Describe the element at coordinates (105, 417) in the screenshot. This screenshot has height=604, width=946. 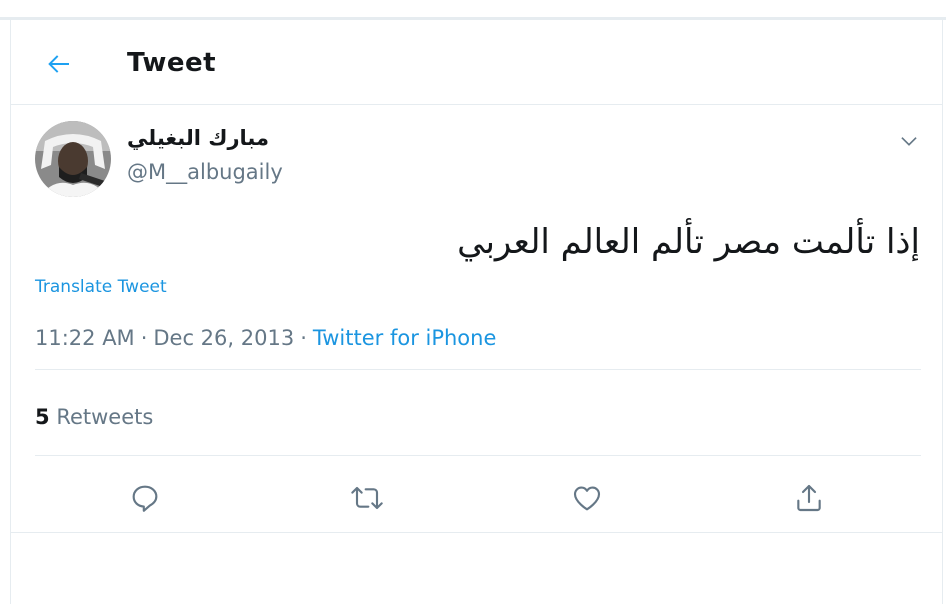
I see `retweet-label: Retweets` at that location.